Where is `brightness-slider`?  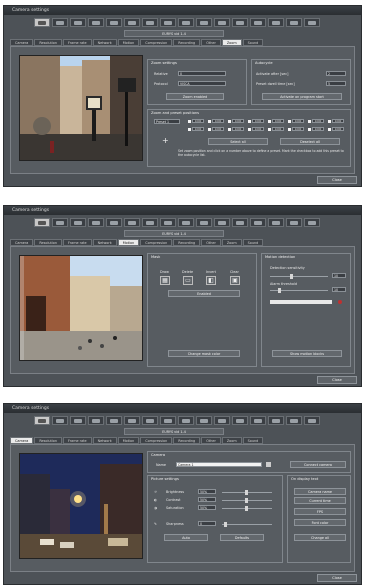
brightness-slider is located at coordinates (247, 492).